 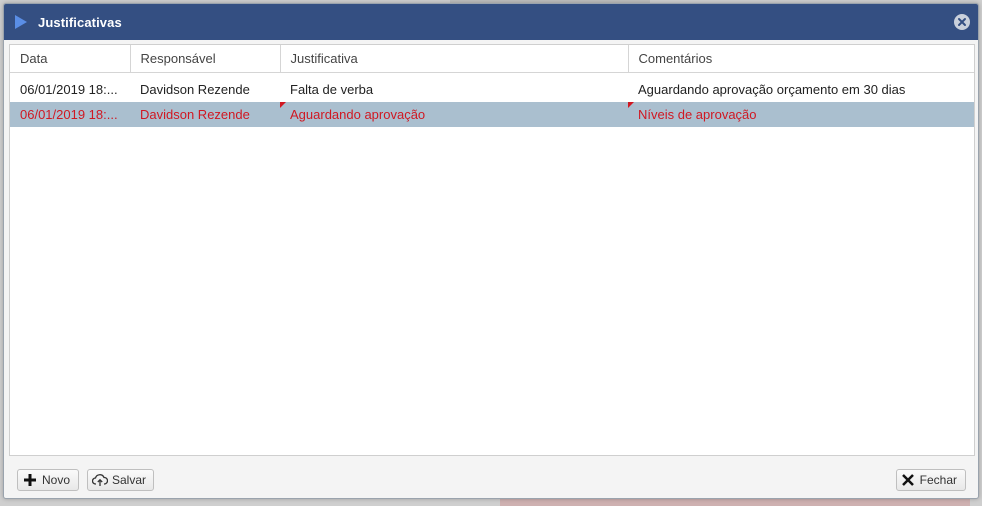 What do you see at coordinates (30, 480) in the screenshot?
I see `plus-icon` at bounding box center [30, 480].